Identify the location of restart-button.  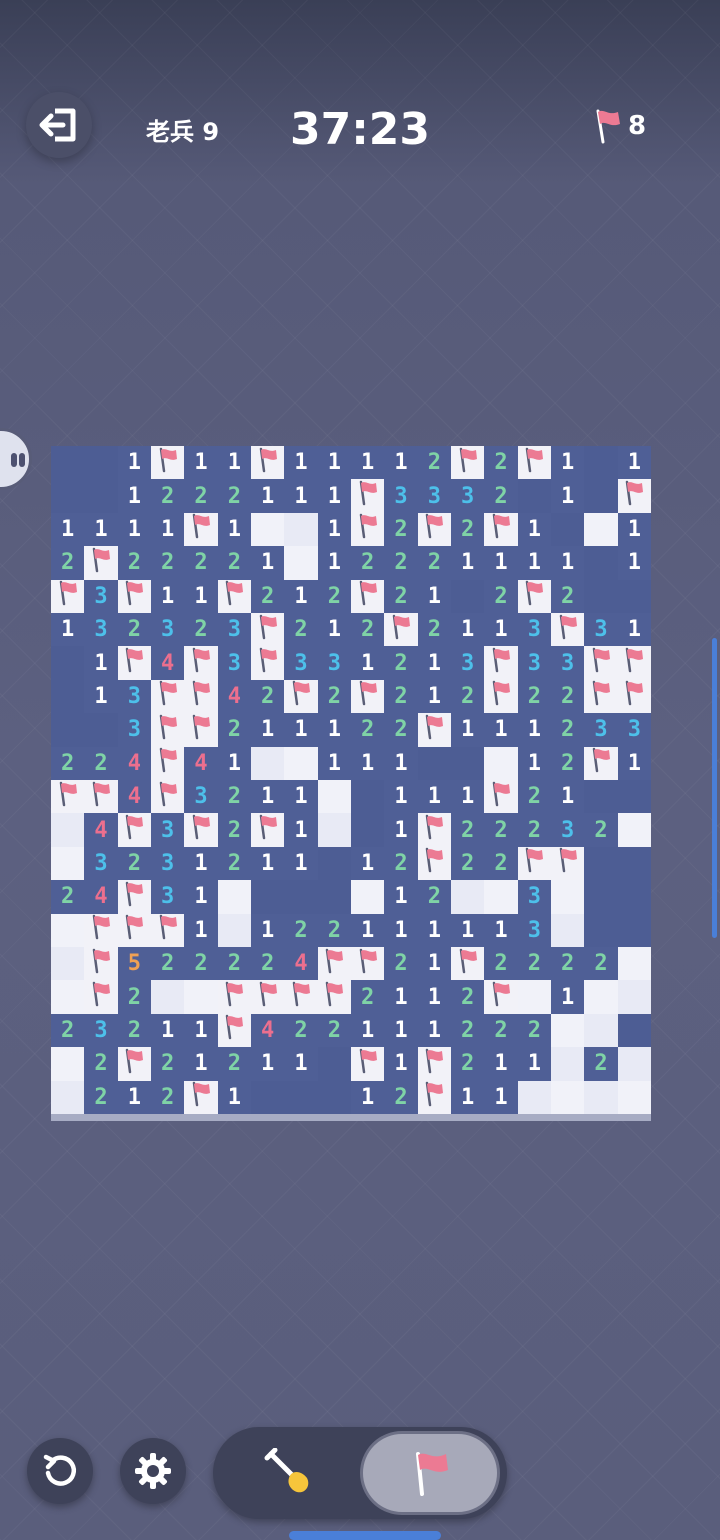
(60, 1471).